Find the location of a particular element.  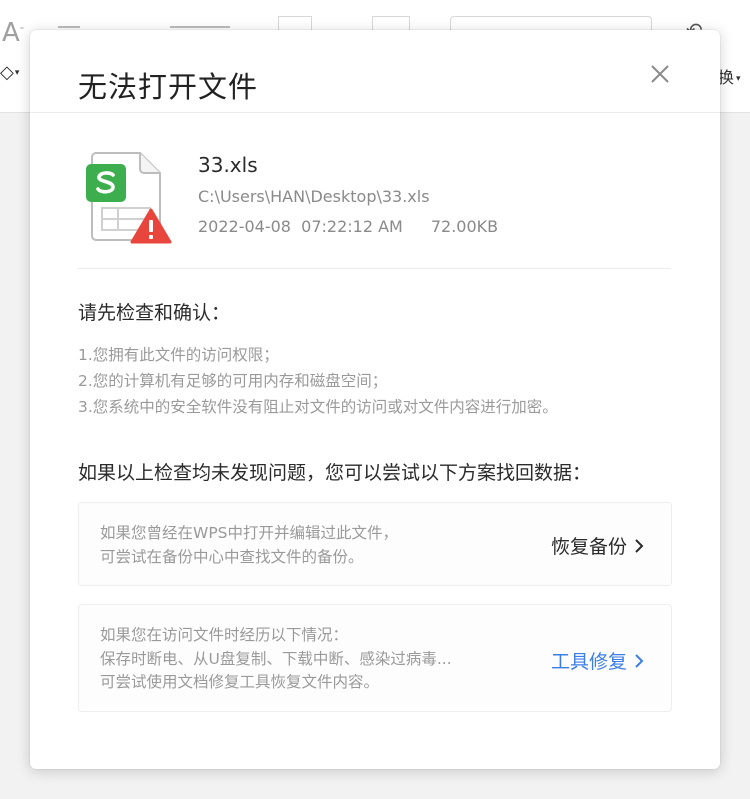

font-size-suffix: - is located at coordinates (22, 27).